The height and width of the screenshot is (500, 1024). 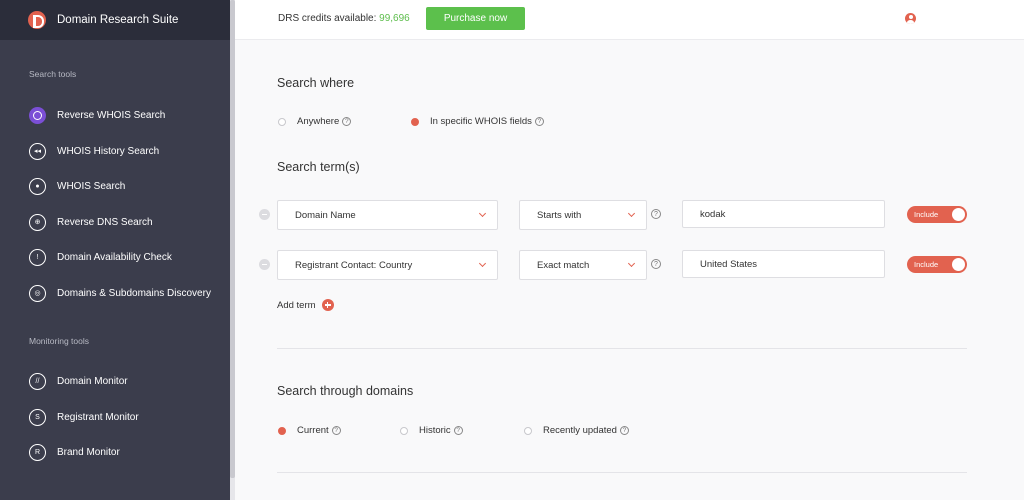 I want to click on sidebar-item-label: Registrant Monitor, so click(x=98, y=417).